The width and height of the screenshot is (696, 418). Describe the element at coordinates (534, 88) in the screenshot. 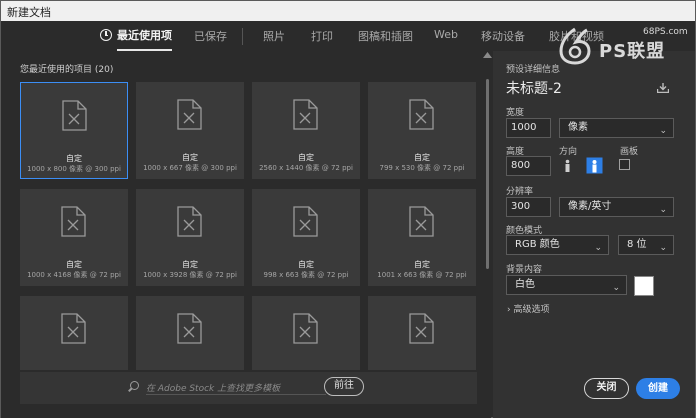

I see `document-name-field: 未标题-2` at that location.